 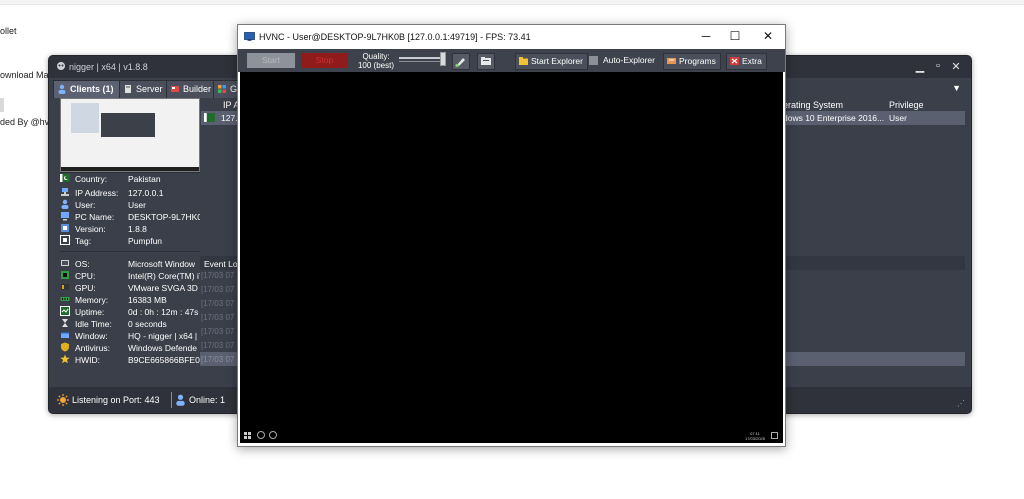 I want to click on quality-slider-track, so click(x=422, y=58).